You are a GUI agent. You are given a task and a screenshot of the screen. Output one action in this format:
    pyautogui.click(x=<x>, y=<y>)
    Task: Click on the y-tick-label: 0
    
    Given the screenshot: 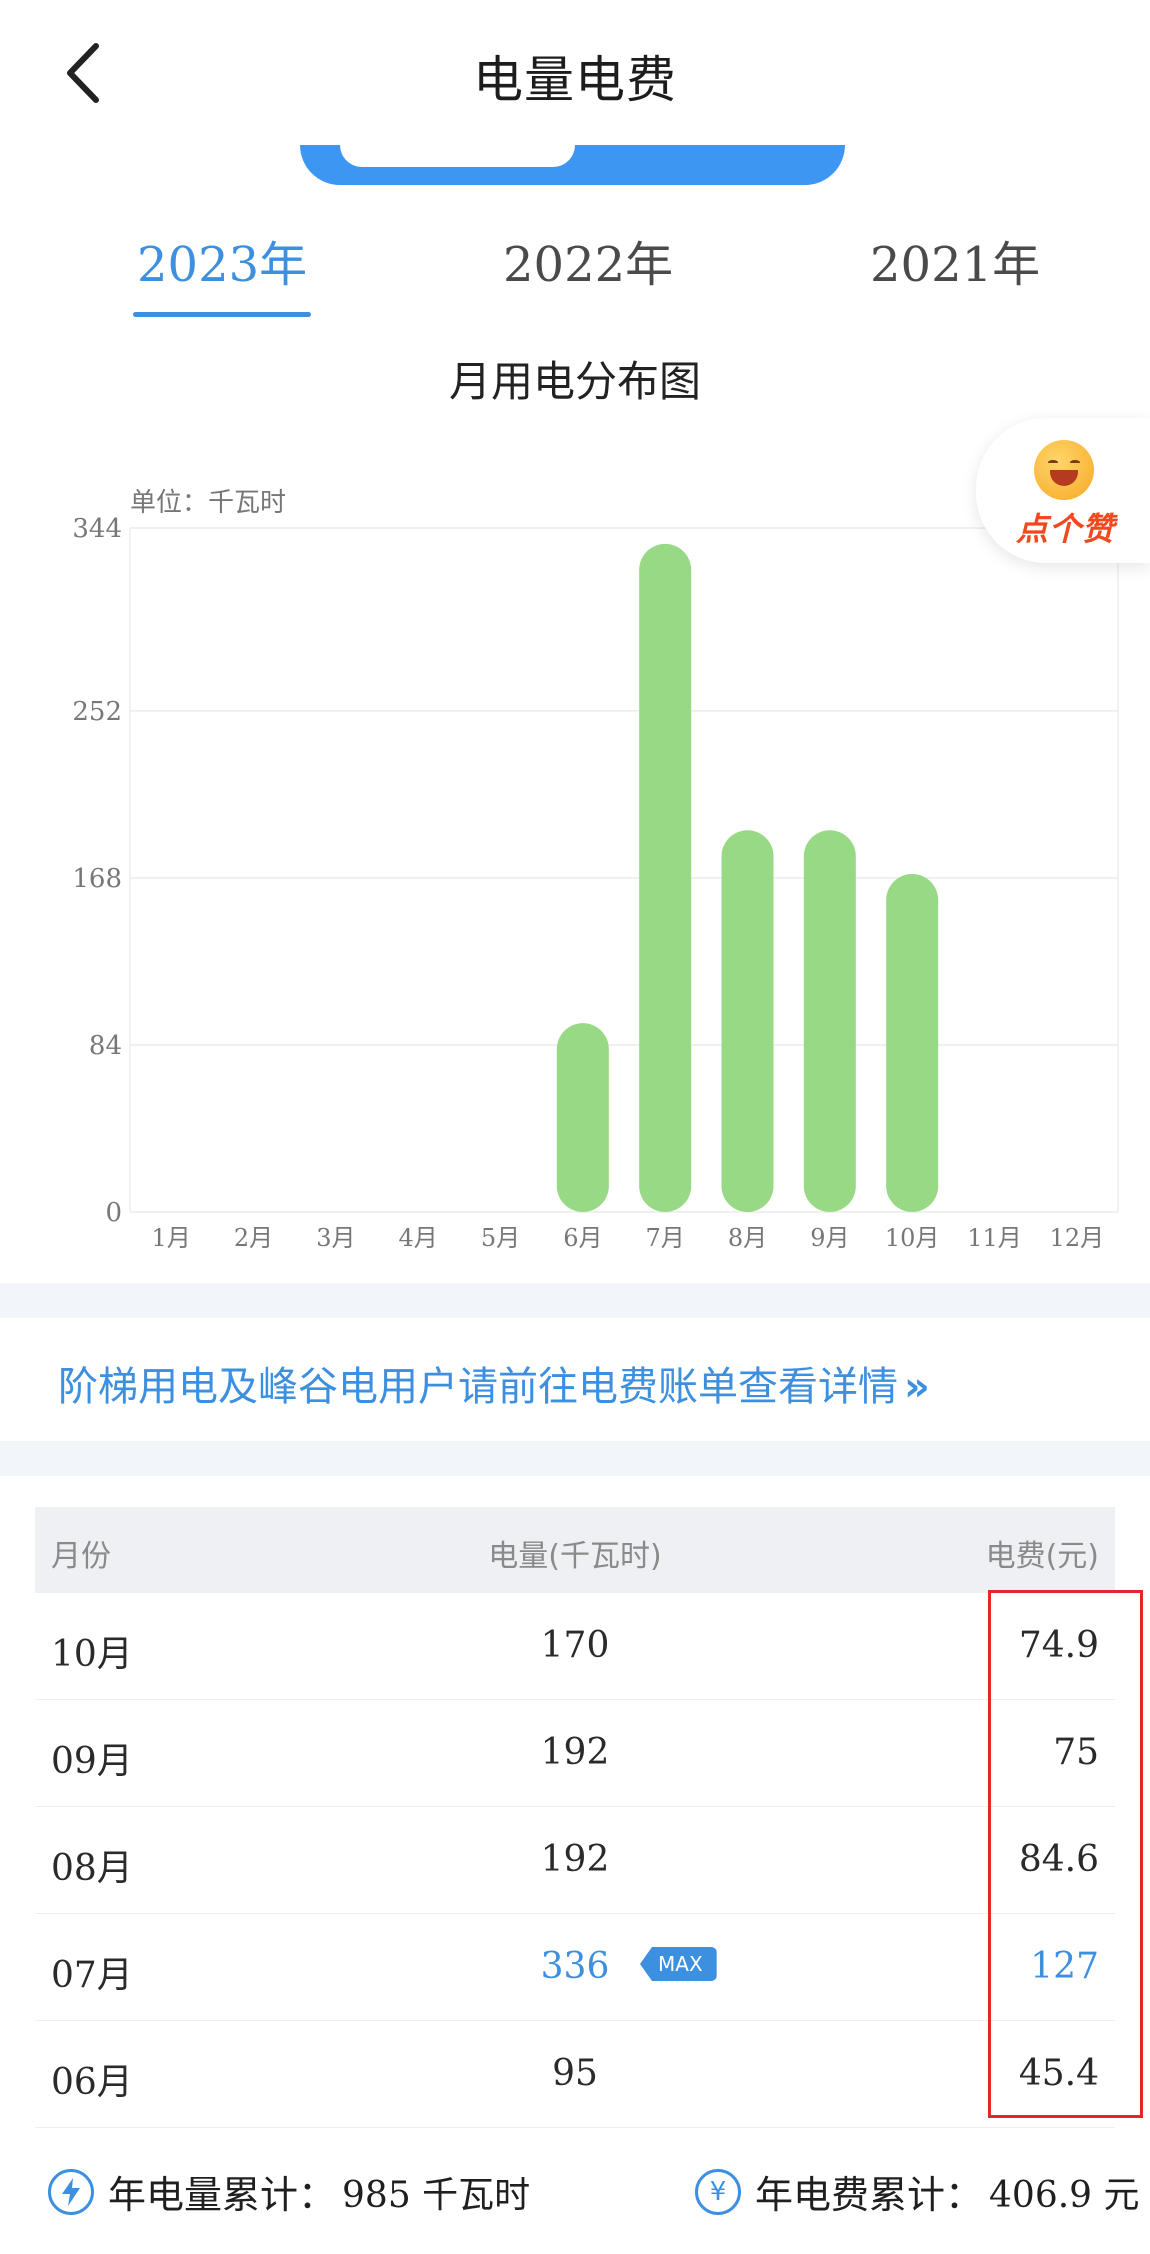 What is the action you would take?
    pyautogui.click(x=113, y=1213)
    